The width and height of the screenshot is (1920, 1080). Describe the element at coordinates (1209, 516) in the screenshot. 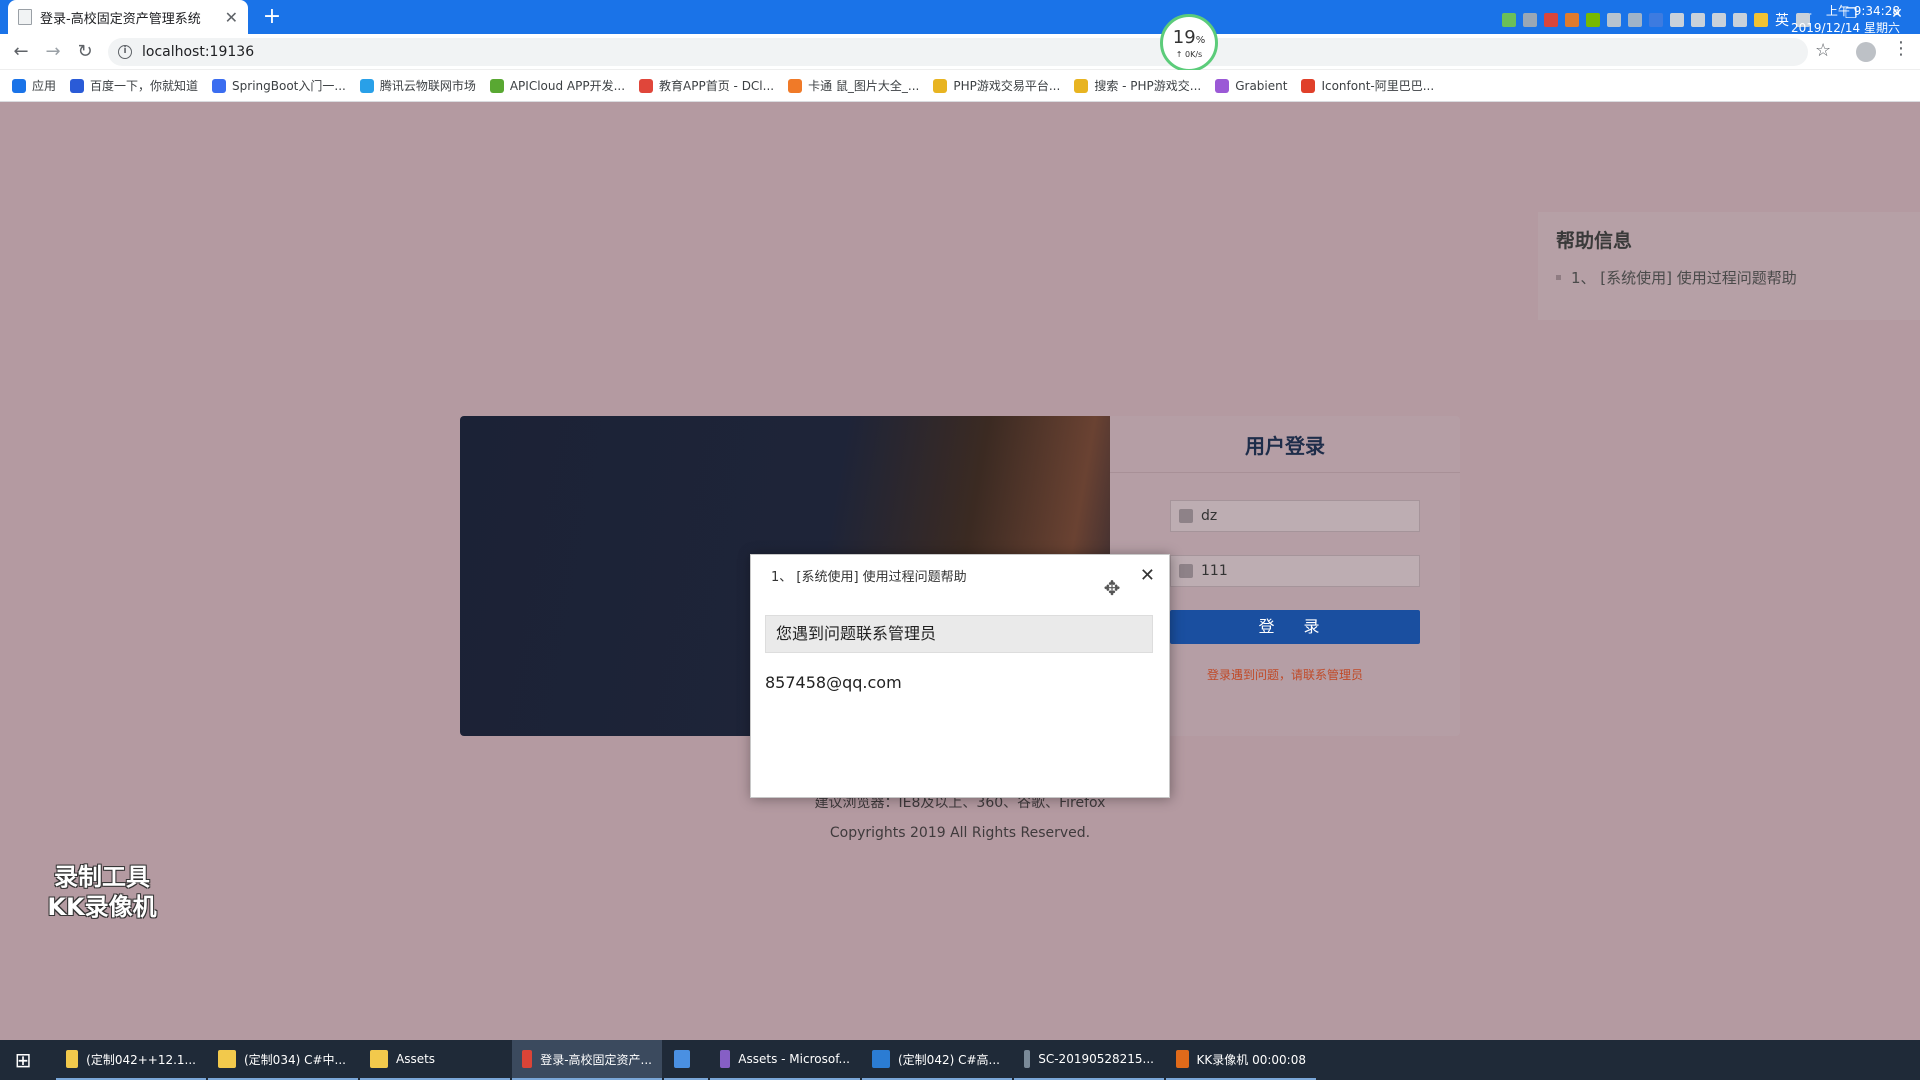

I see `username-value: dz` at that location.